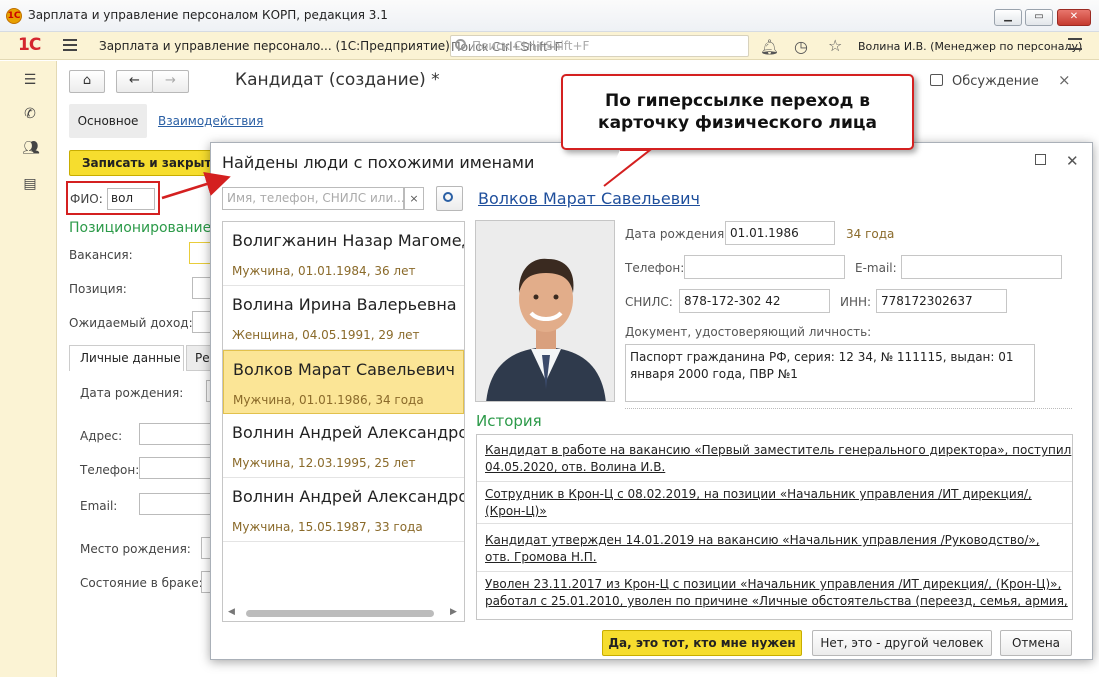  I want to click on marital-status-label: Состояние в браке:, so click(141, 583).